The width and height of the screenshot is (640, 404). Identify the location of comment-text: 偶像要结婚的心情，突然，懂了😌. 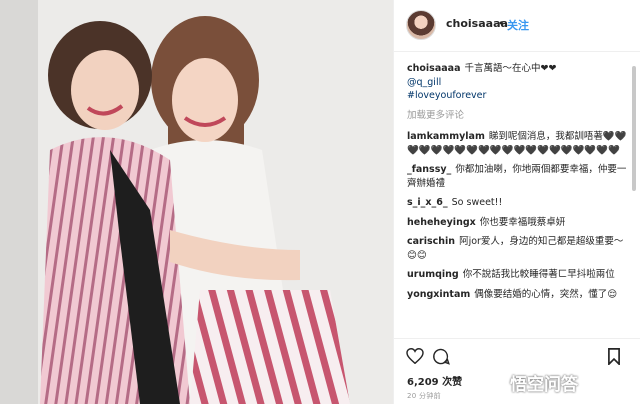
(546, 294).